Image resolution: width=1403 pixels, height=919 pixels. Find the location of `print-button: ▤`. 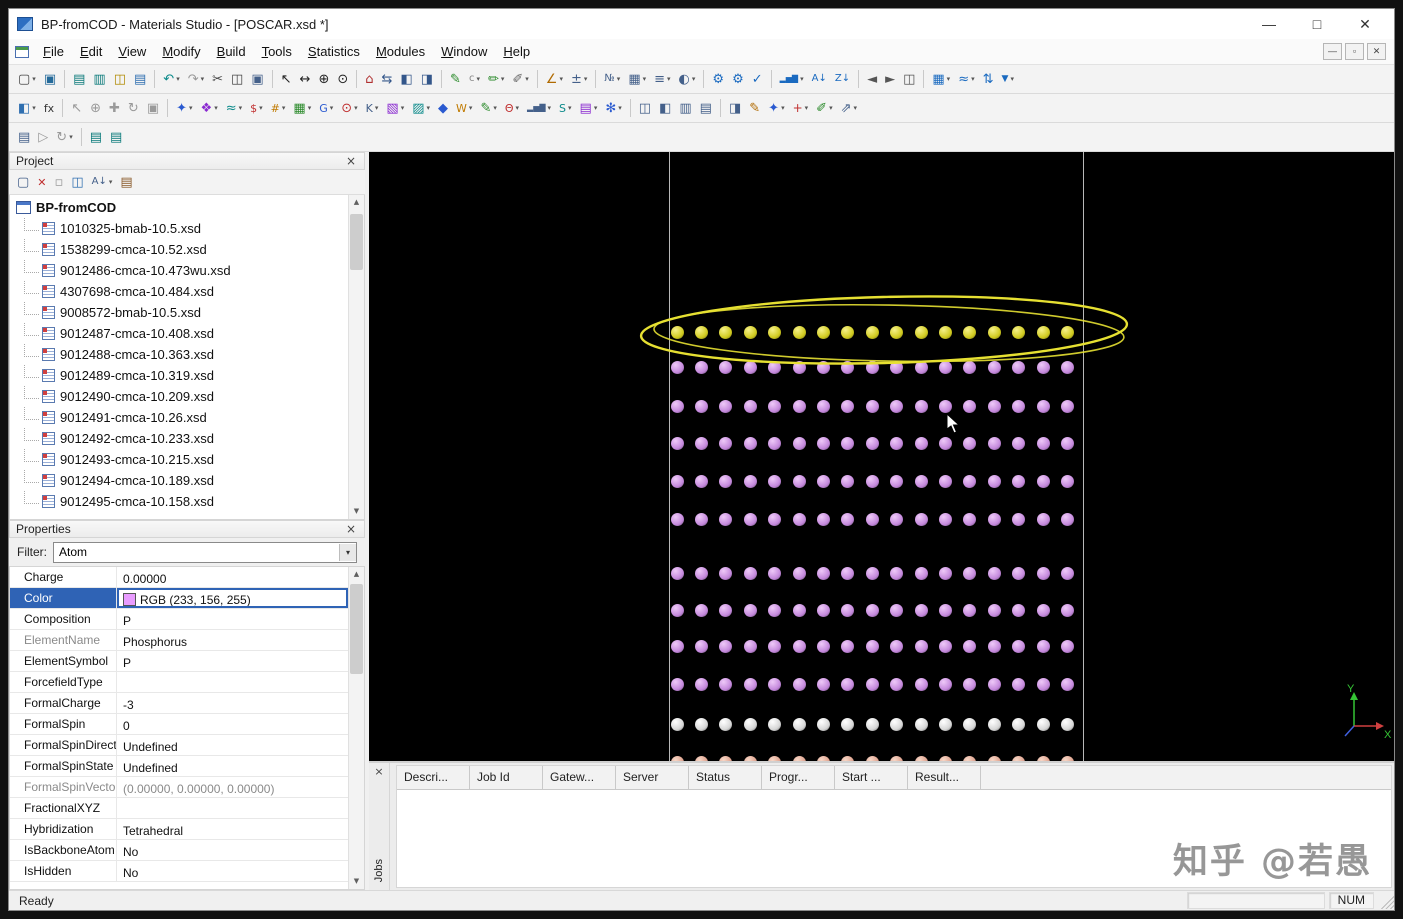

print-button: ▤ is located at coordinates (79, 79).